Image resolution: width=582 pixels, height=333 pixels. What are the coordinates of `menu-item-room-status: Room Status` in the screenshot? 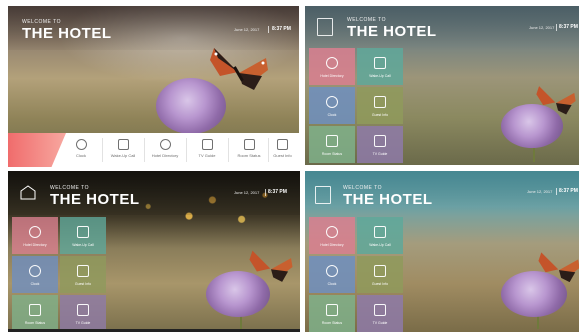 It's located at (249, 150).